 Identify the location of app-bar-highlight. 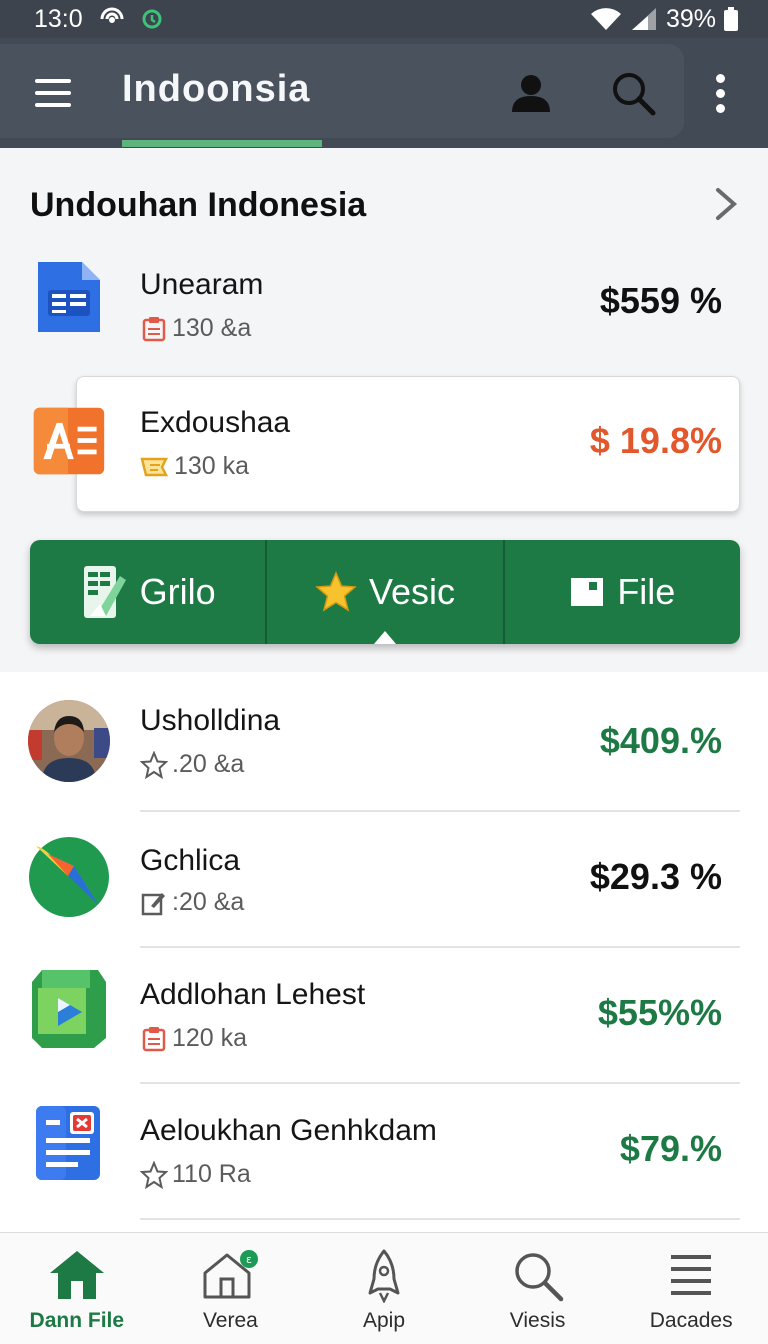
(342, 91).